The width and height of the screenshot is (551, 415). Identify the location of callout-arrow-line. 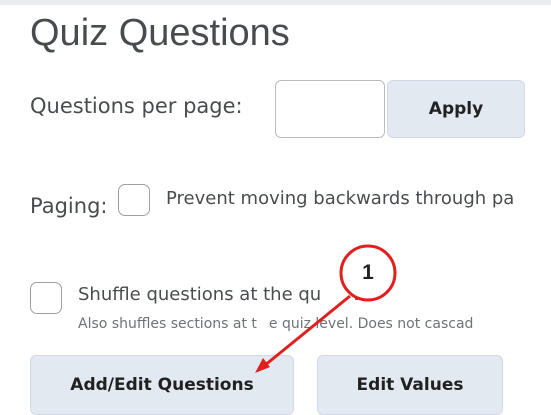
(307, 331).